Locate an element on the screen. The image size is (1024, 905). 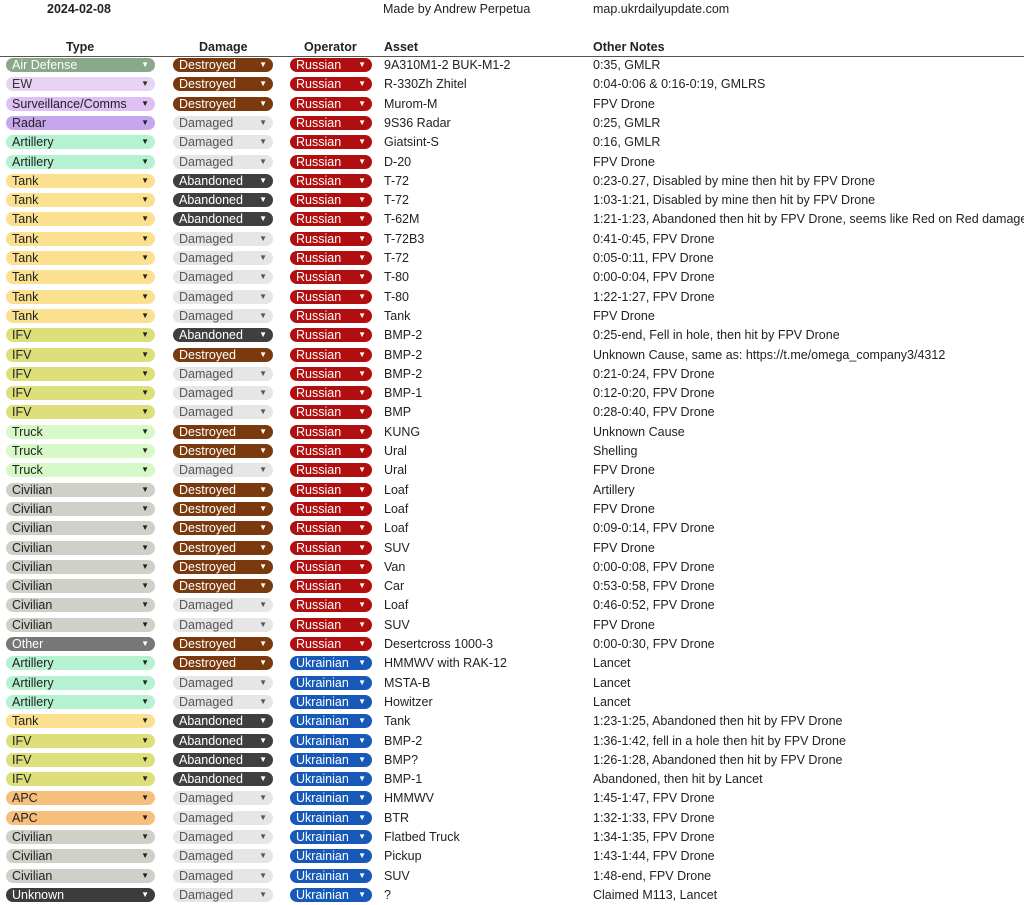
type-dropdown: Air Defense ▼ is located at coordinates (80, 65).